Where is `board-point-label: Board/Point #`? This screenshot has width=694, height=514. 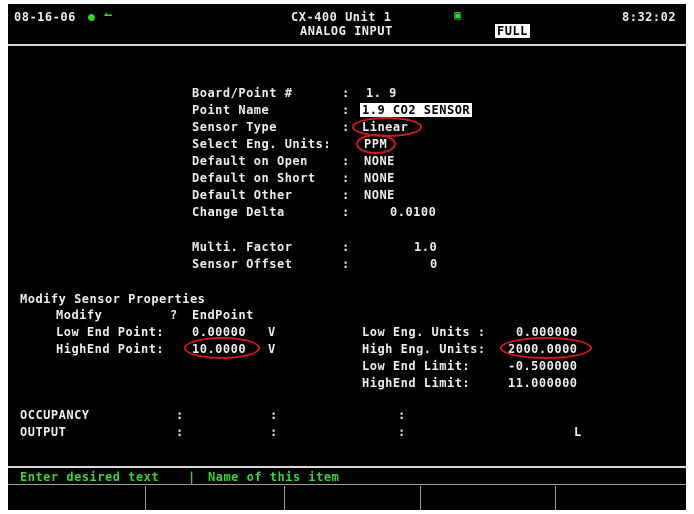 board-point-label: Board/Point # is located at coordinates (242, 93).